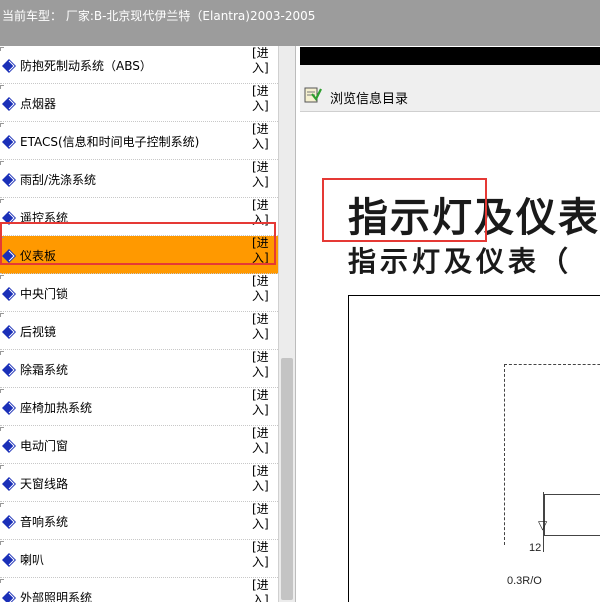  What do you see at coordinates (535, 548) in the screenshot?
I see `pin-number: 12` at bounding box center [535, 548].